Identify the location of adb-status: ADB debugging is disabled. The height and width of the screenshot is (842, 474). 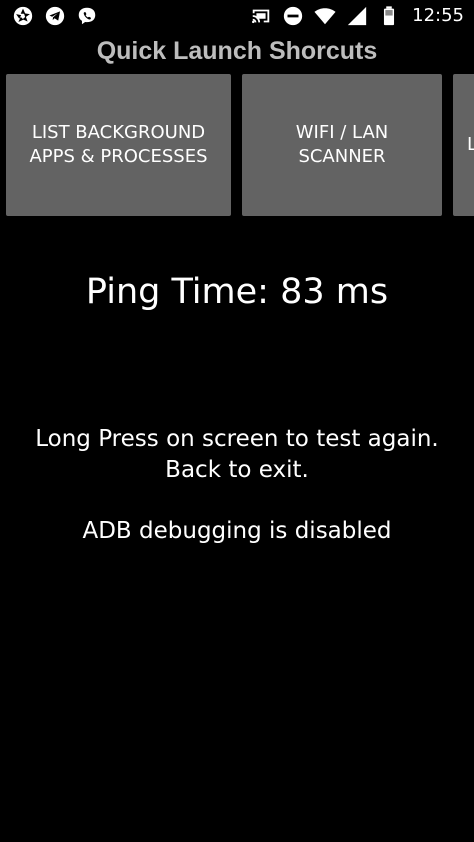
(237, 531).